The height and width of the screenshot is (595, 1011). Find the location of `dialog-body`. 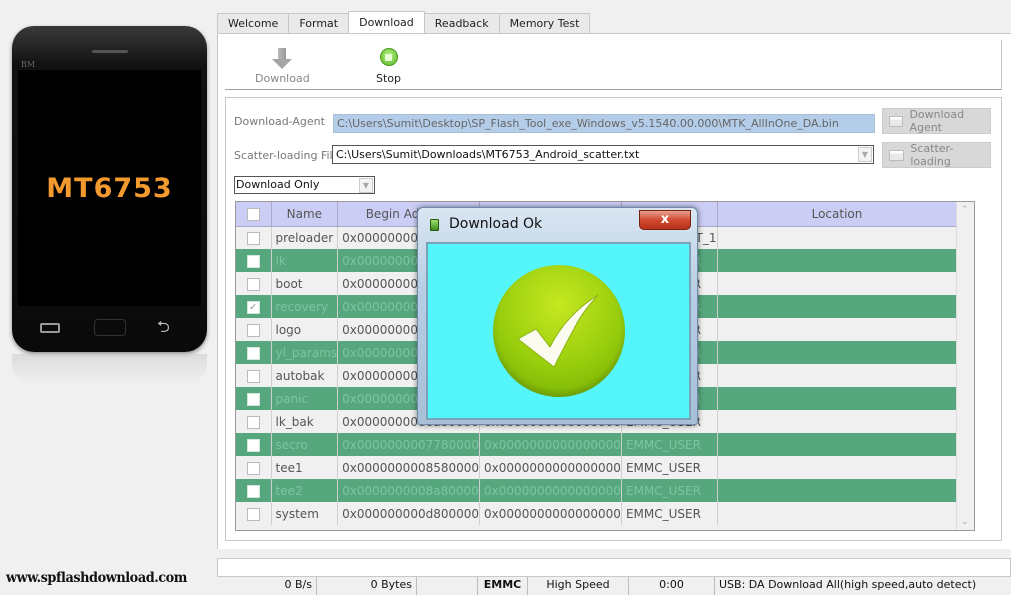

dialog-body is located at coordinates (558, 331).